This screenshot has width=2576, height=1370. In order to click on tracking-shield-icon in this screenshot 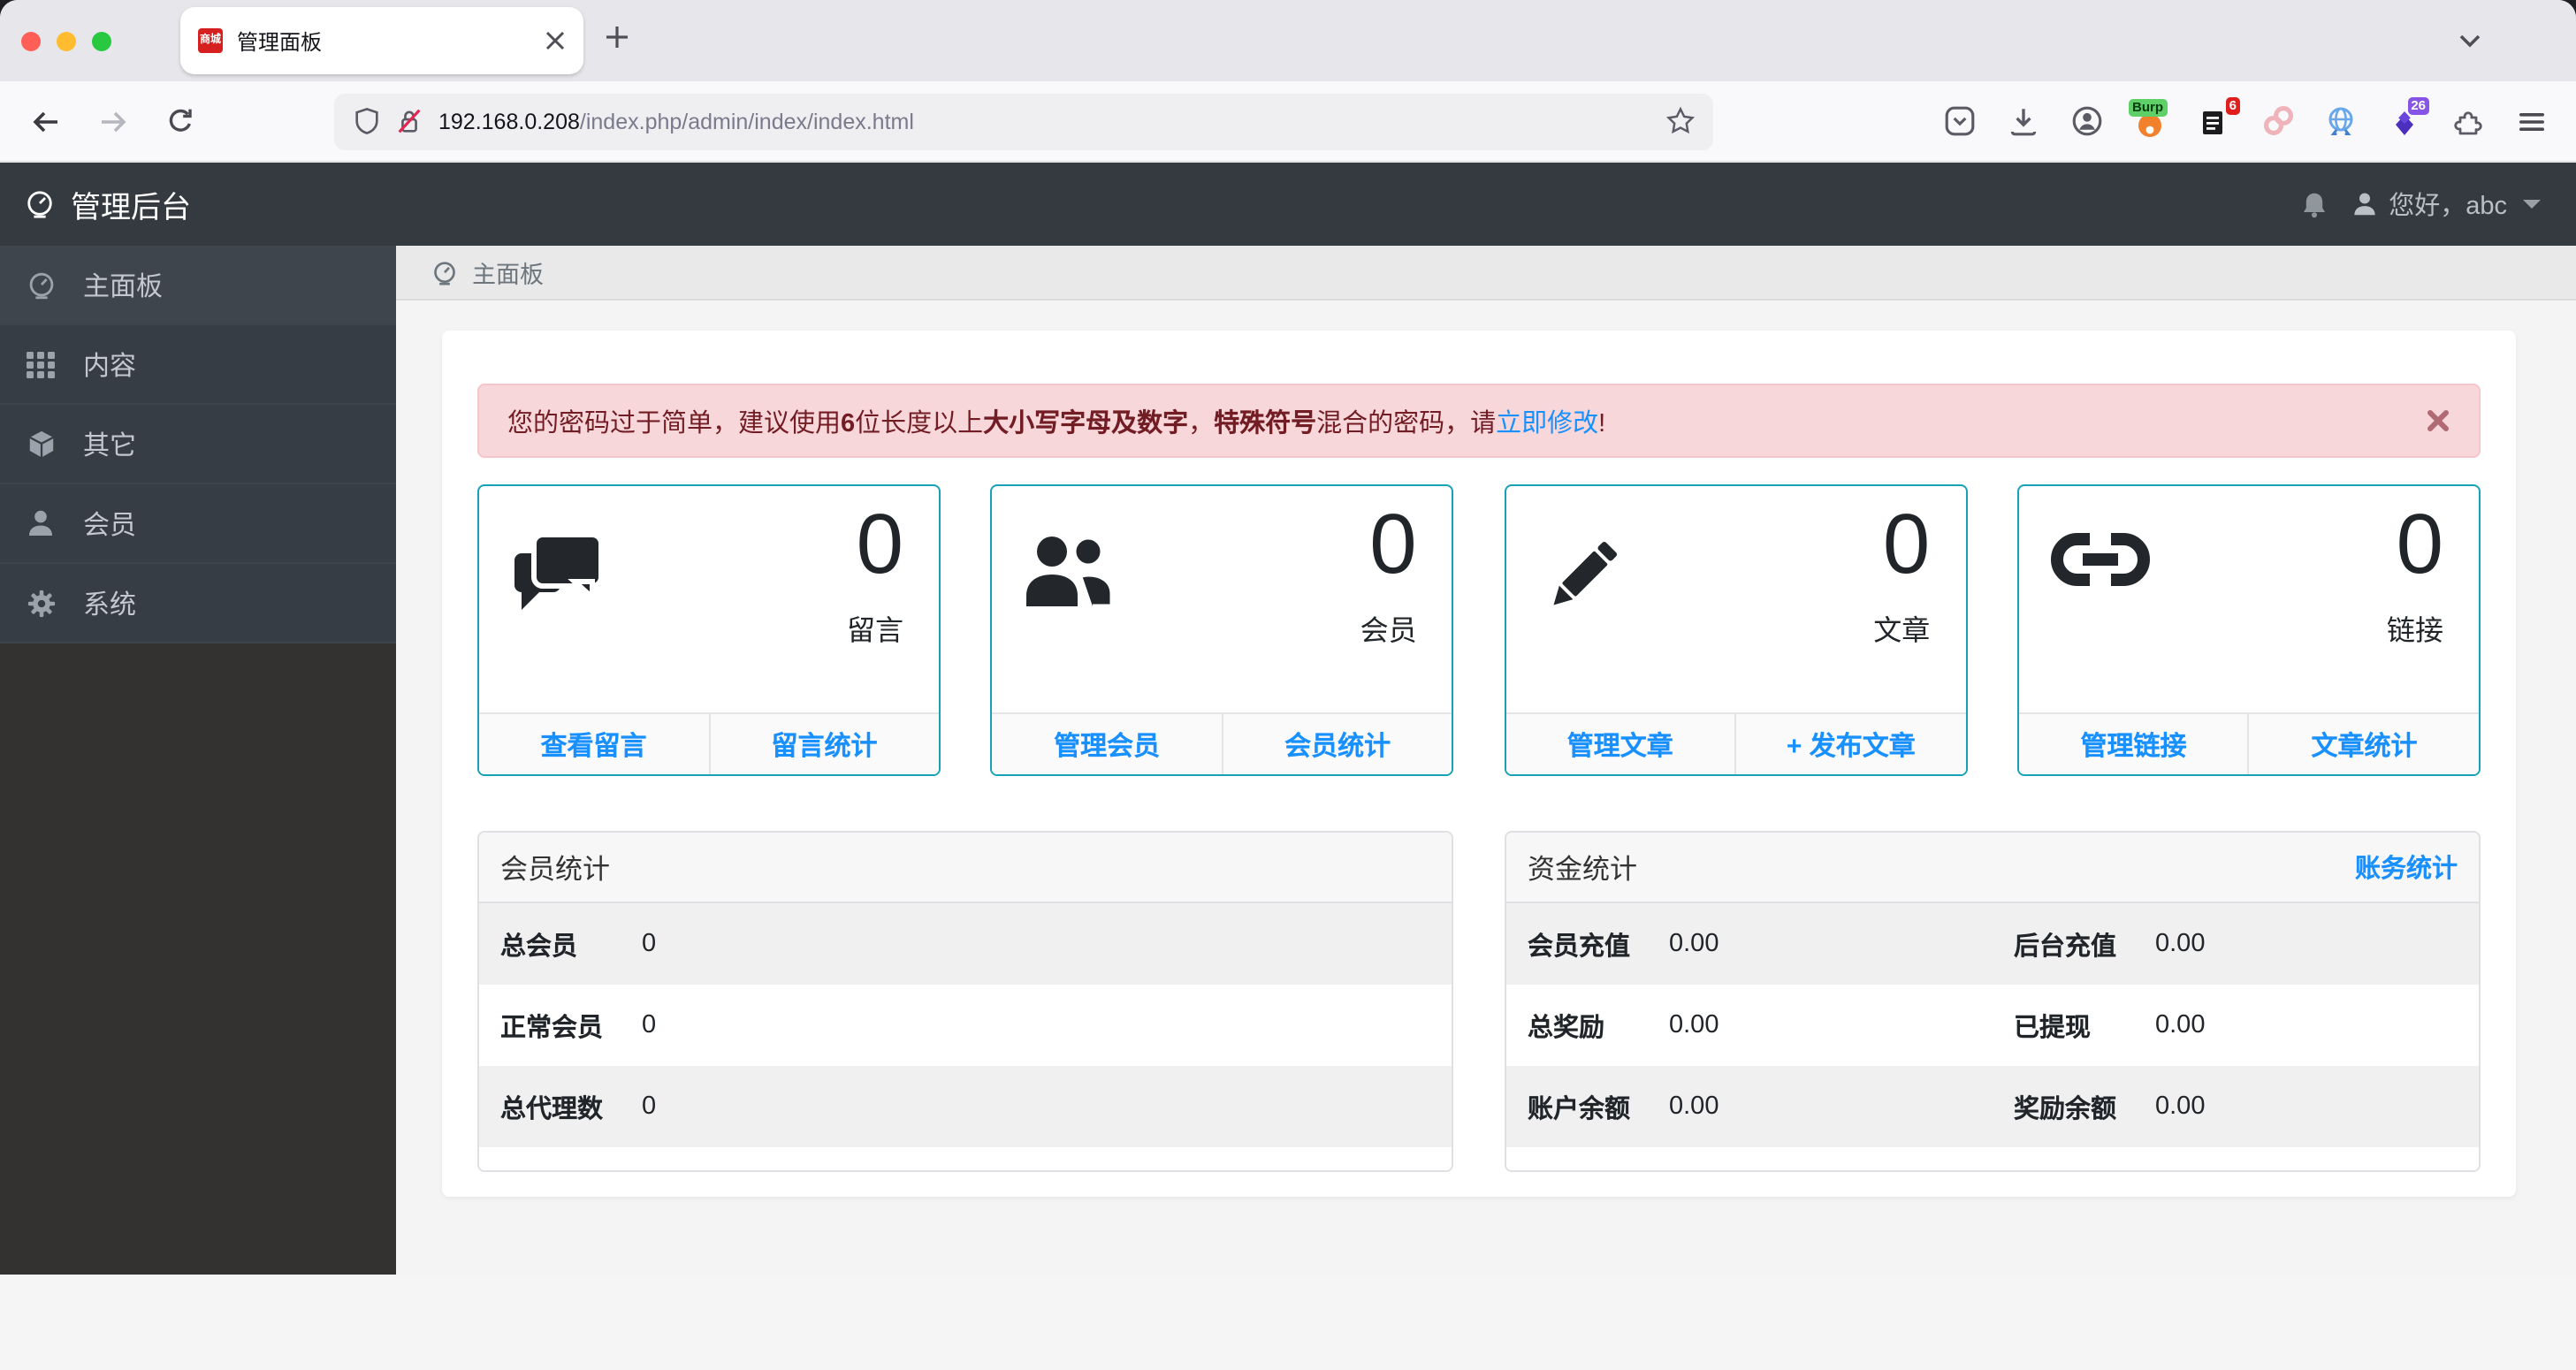, I will do `click(367, 121)`.